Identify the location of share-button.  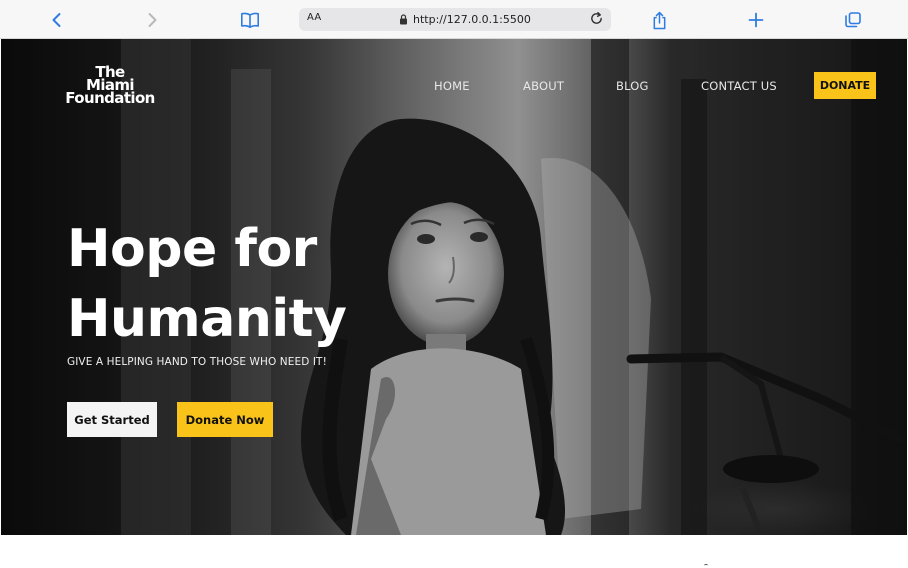
(659, 20).